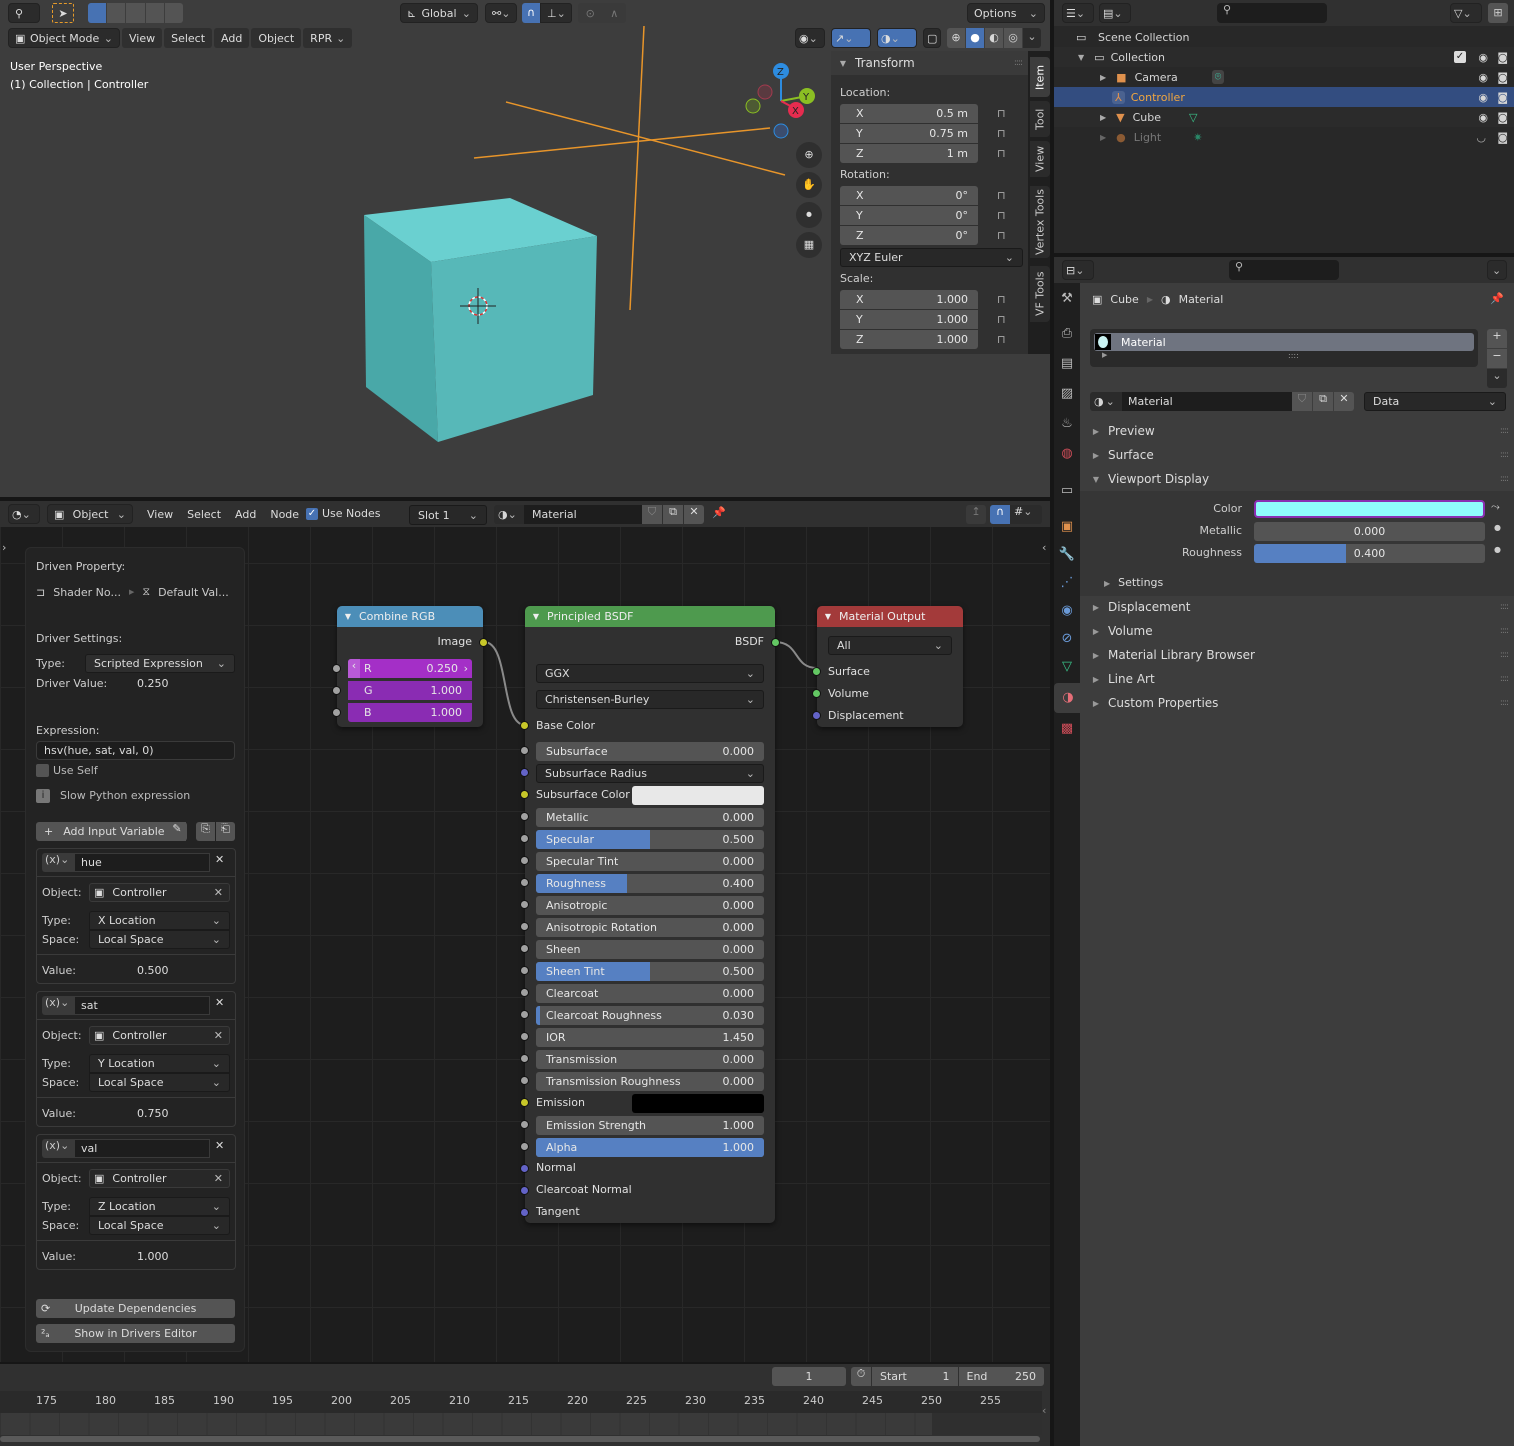  I want to click on start-frame-field: Start 1, so click(915, 1376).